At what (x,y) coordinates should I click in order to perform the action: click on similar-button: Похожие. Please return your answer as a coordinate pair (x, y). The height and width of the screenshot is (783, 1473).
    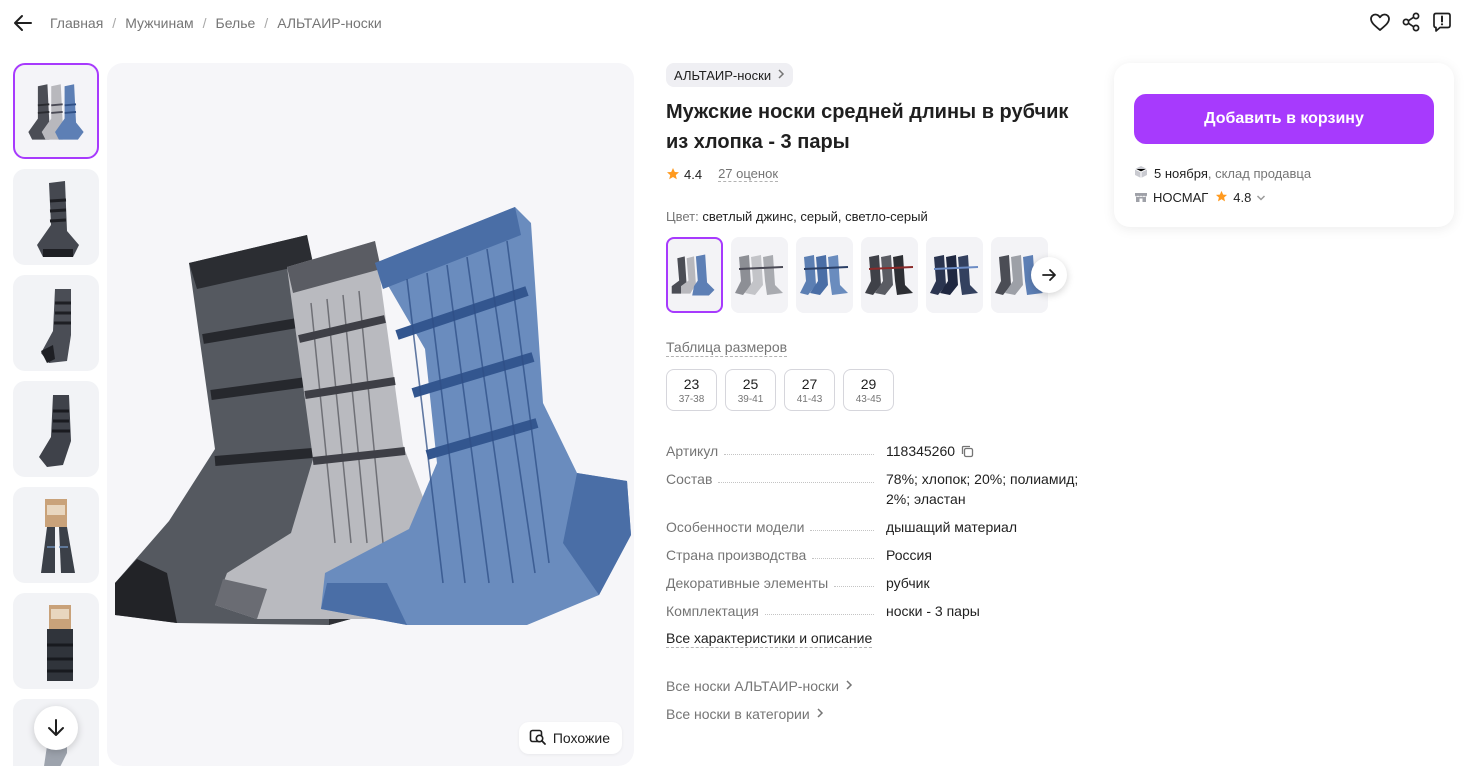
    Looking at the image, I should click on (570, 738).